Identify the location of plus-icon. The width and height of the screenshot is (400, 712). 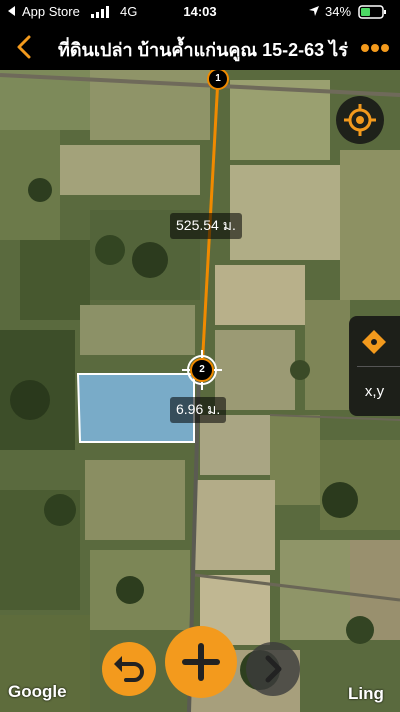
(201, 662).